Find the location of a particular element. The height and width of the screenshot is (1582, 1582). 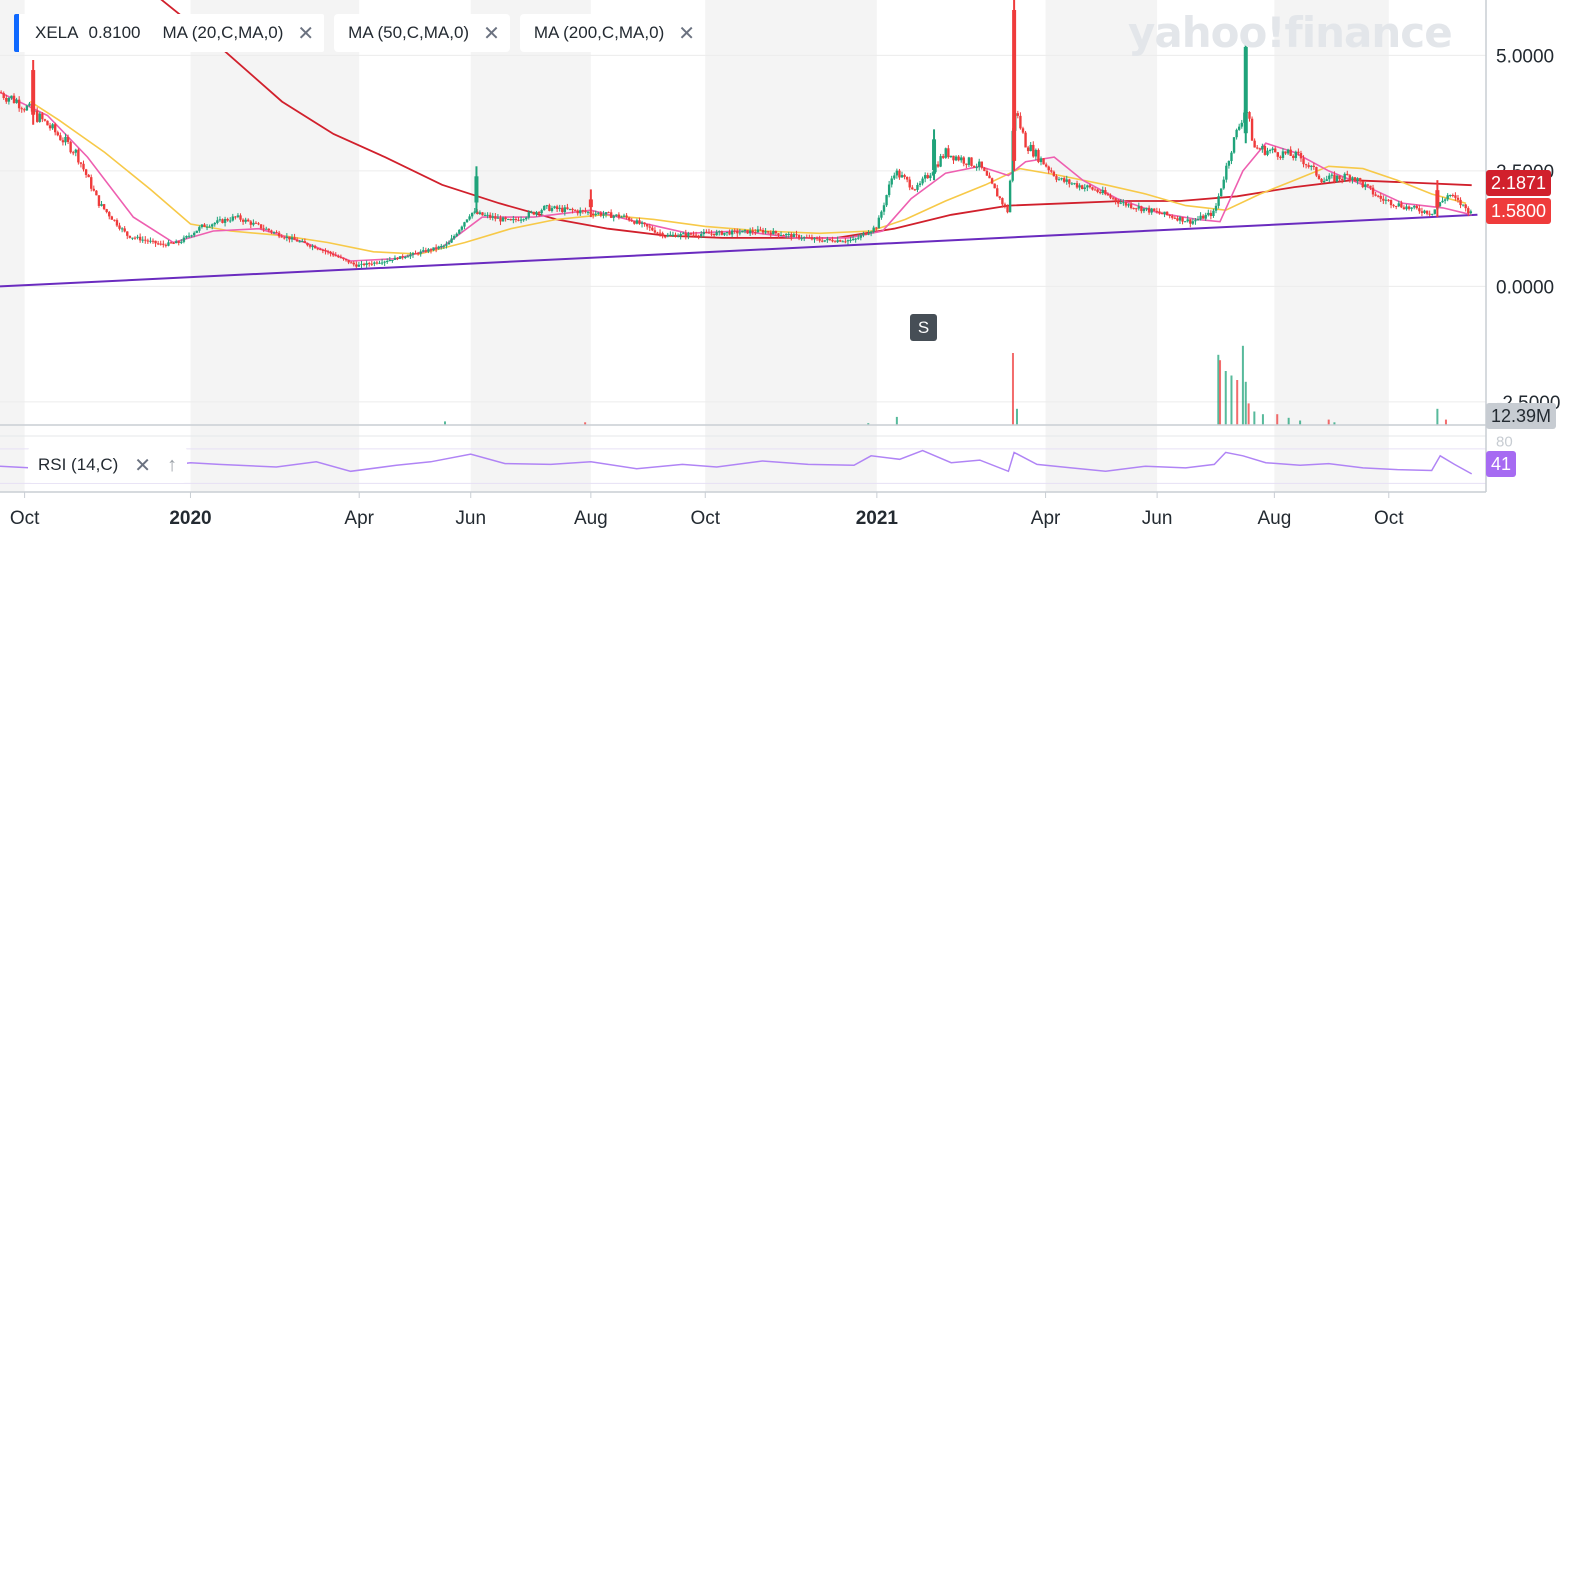

ma200-price-tag: 2.1871 is located at coordinates (1519, 183).